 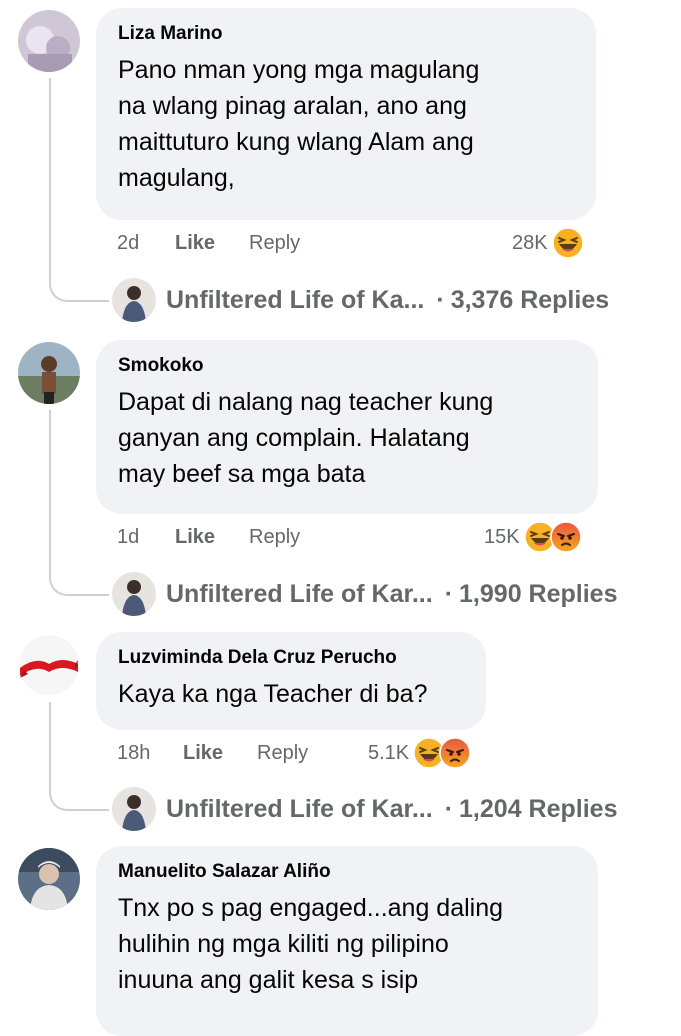 I want to click on reaction-summary: 28K, so click(x=548, y=243).